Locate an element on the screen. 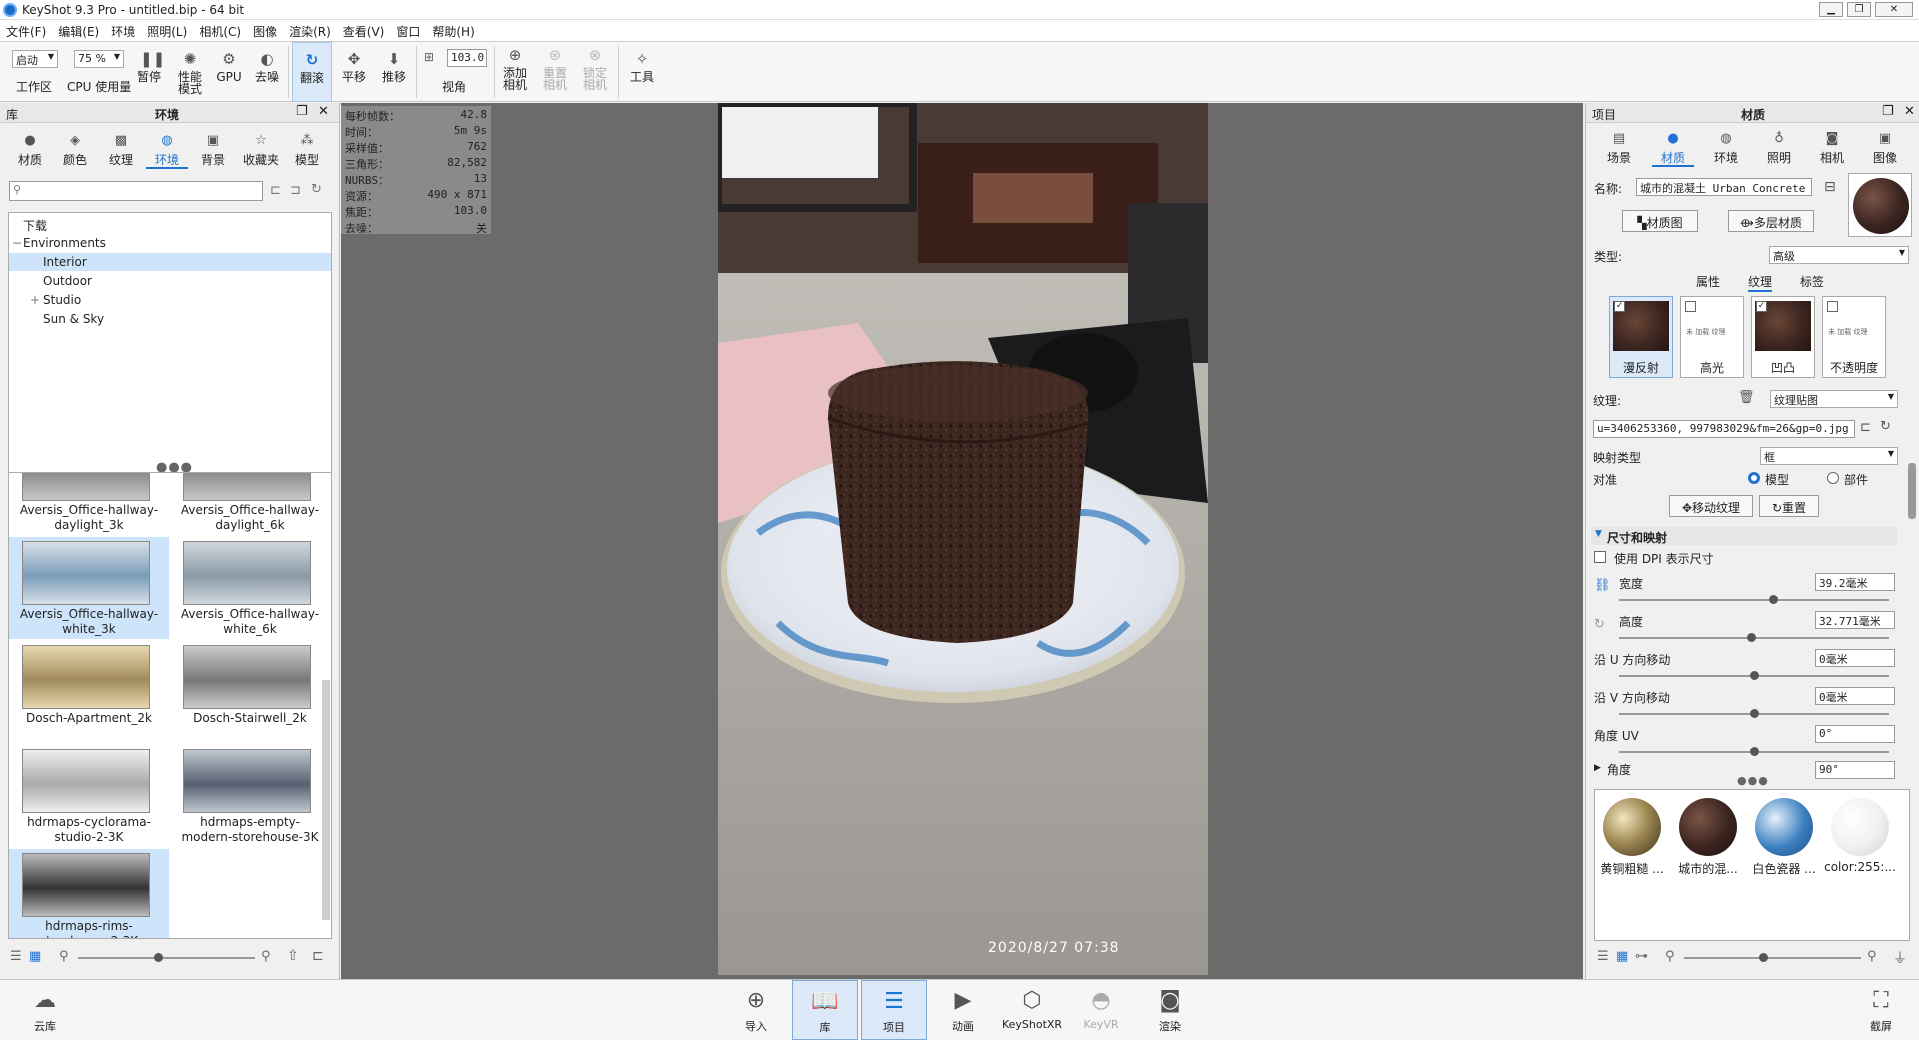 The width and height of the screenshot is (1919, 1040). tree-view-icon: ⊶ is located at coordinates (1641, 956).